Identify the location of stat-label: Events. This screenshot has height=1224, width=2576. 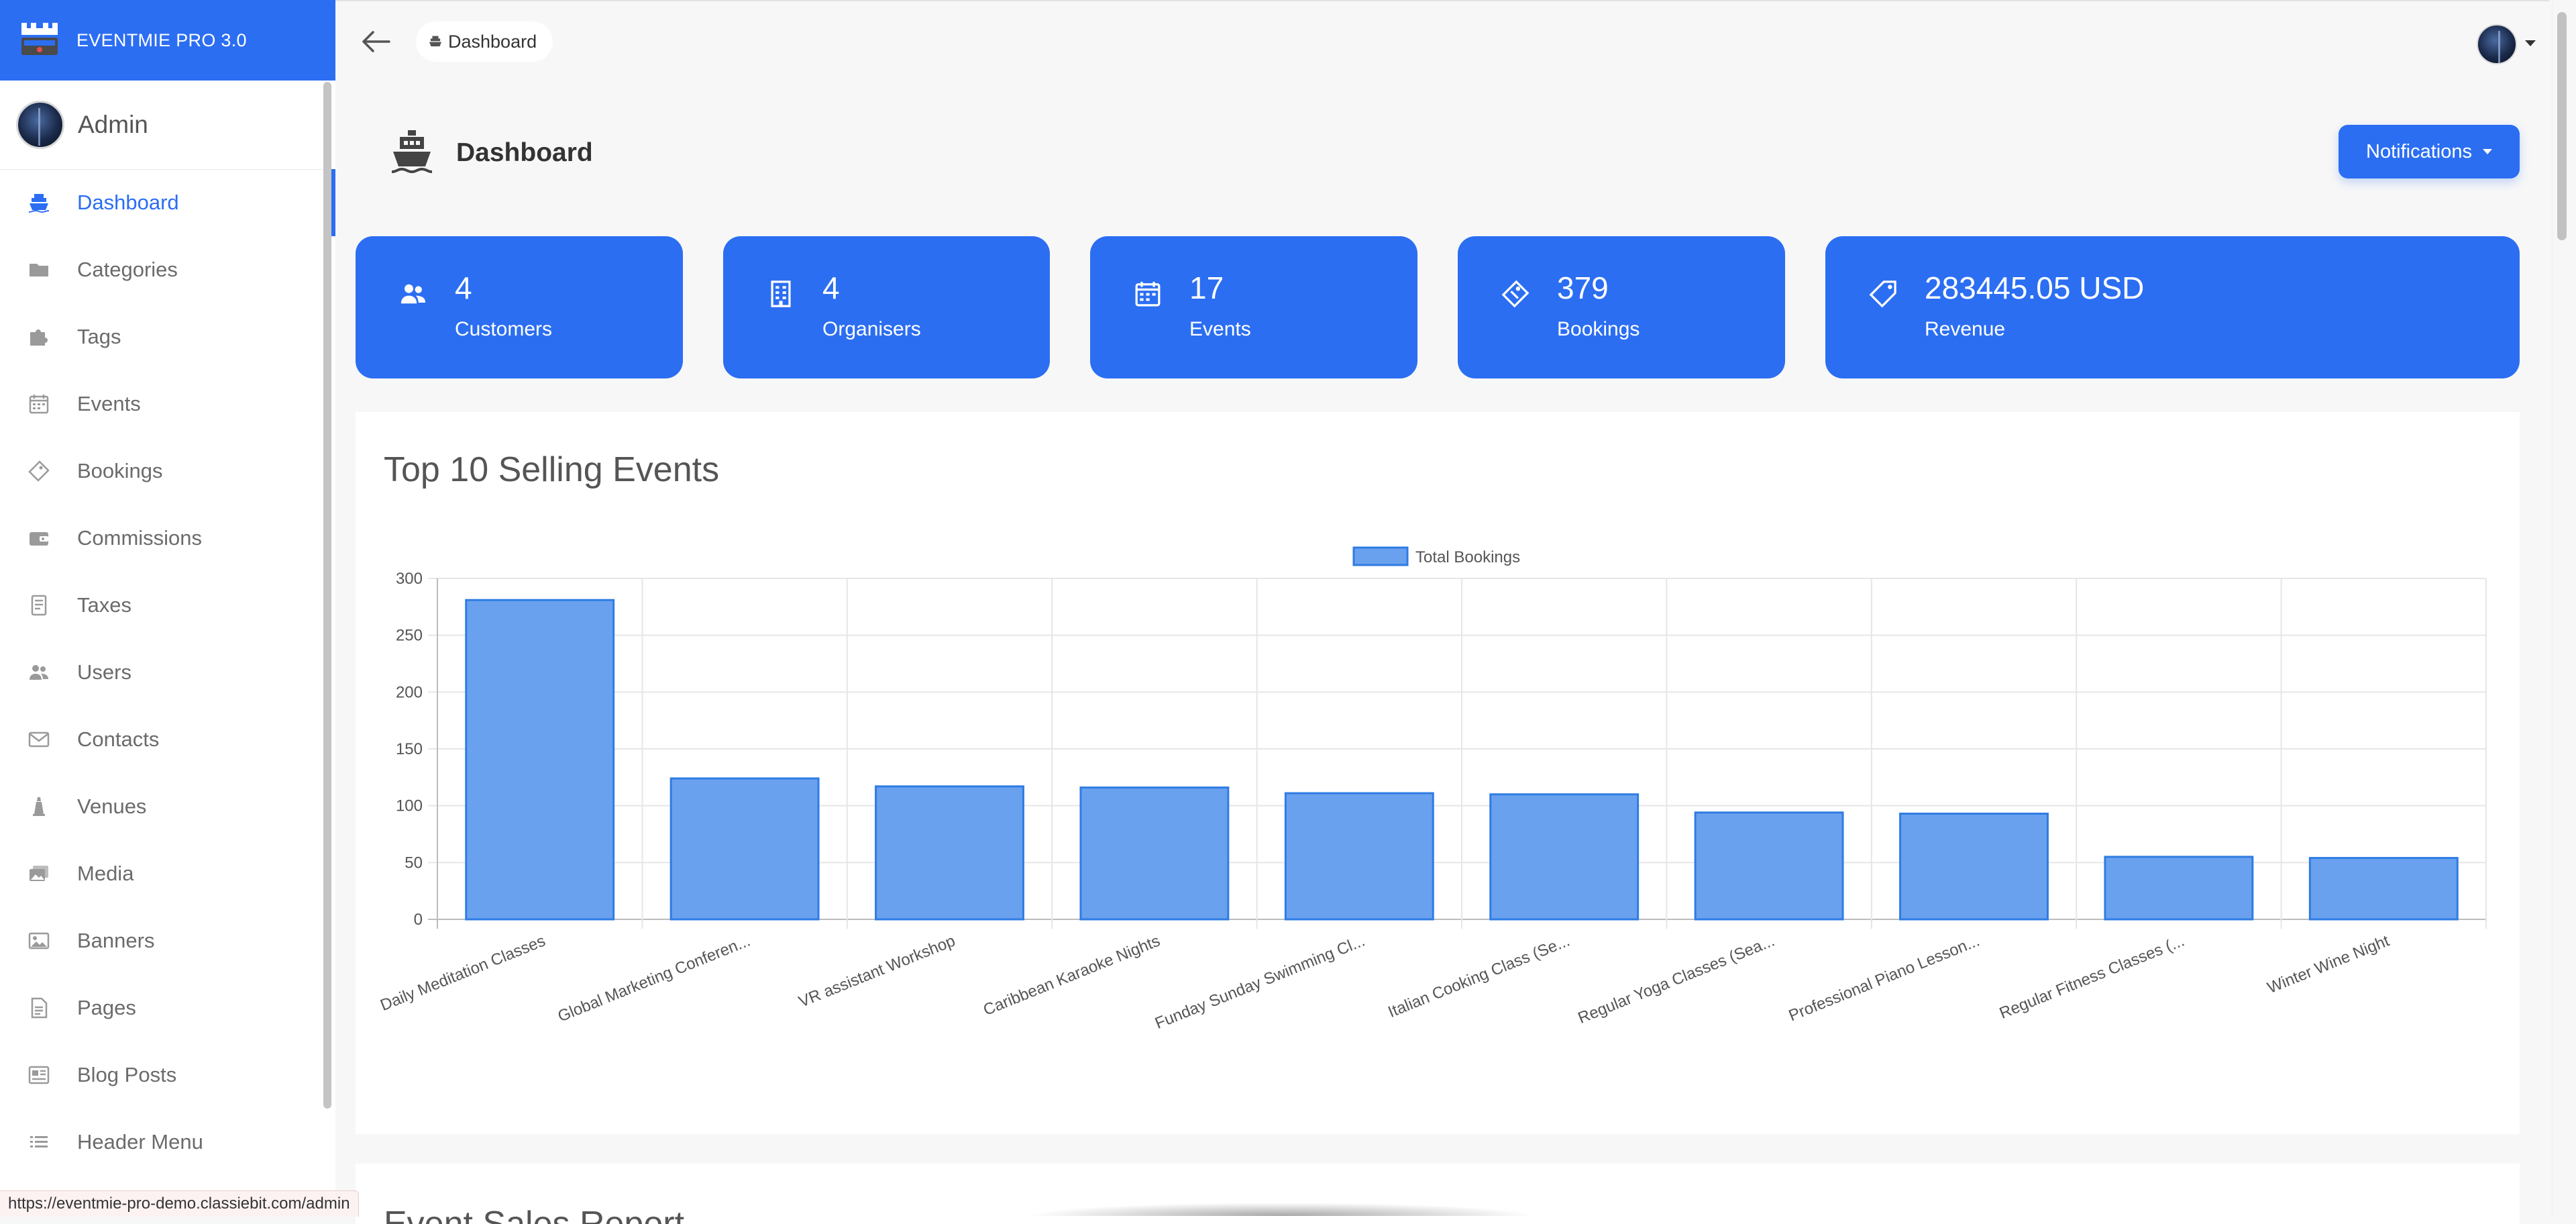
(1220, 329).